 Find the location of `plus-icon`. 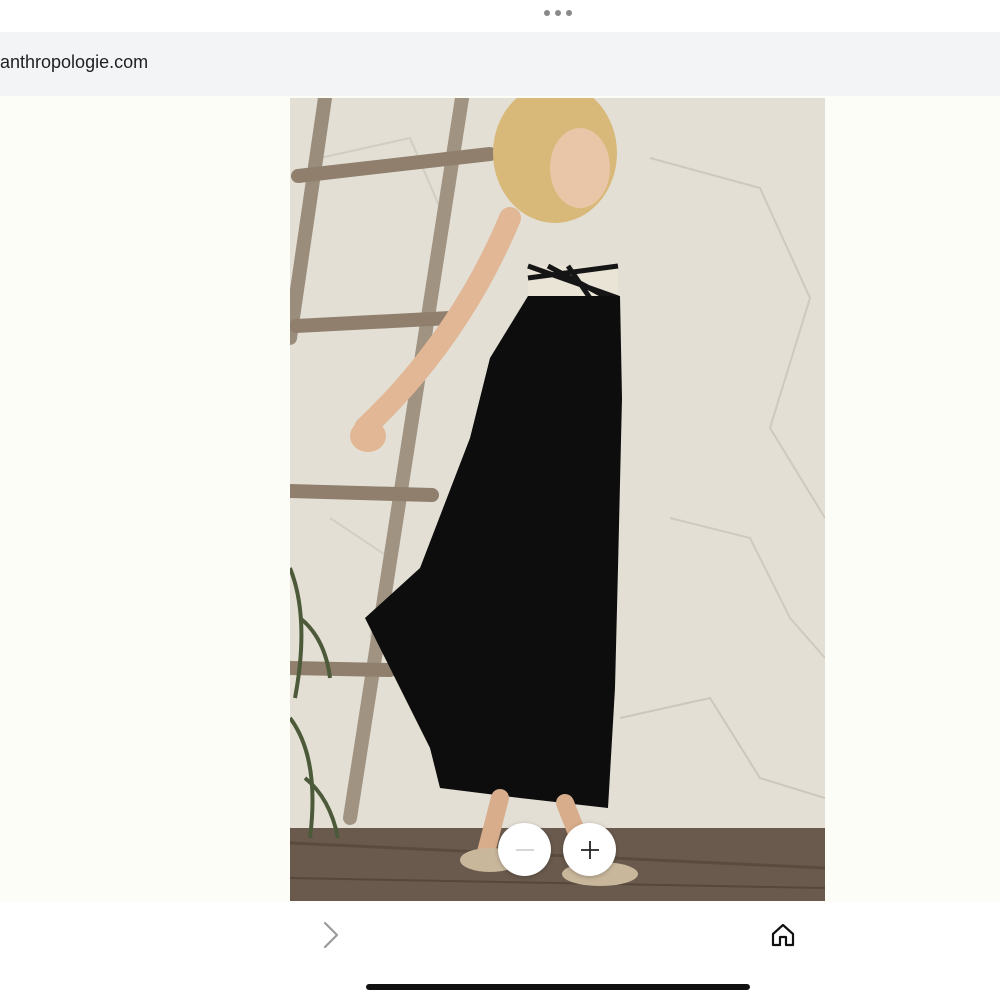

plus-icon is located at coordinates (589, 849).